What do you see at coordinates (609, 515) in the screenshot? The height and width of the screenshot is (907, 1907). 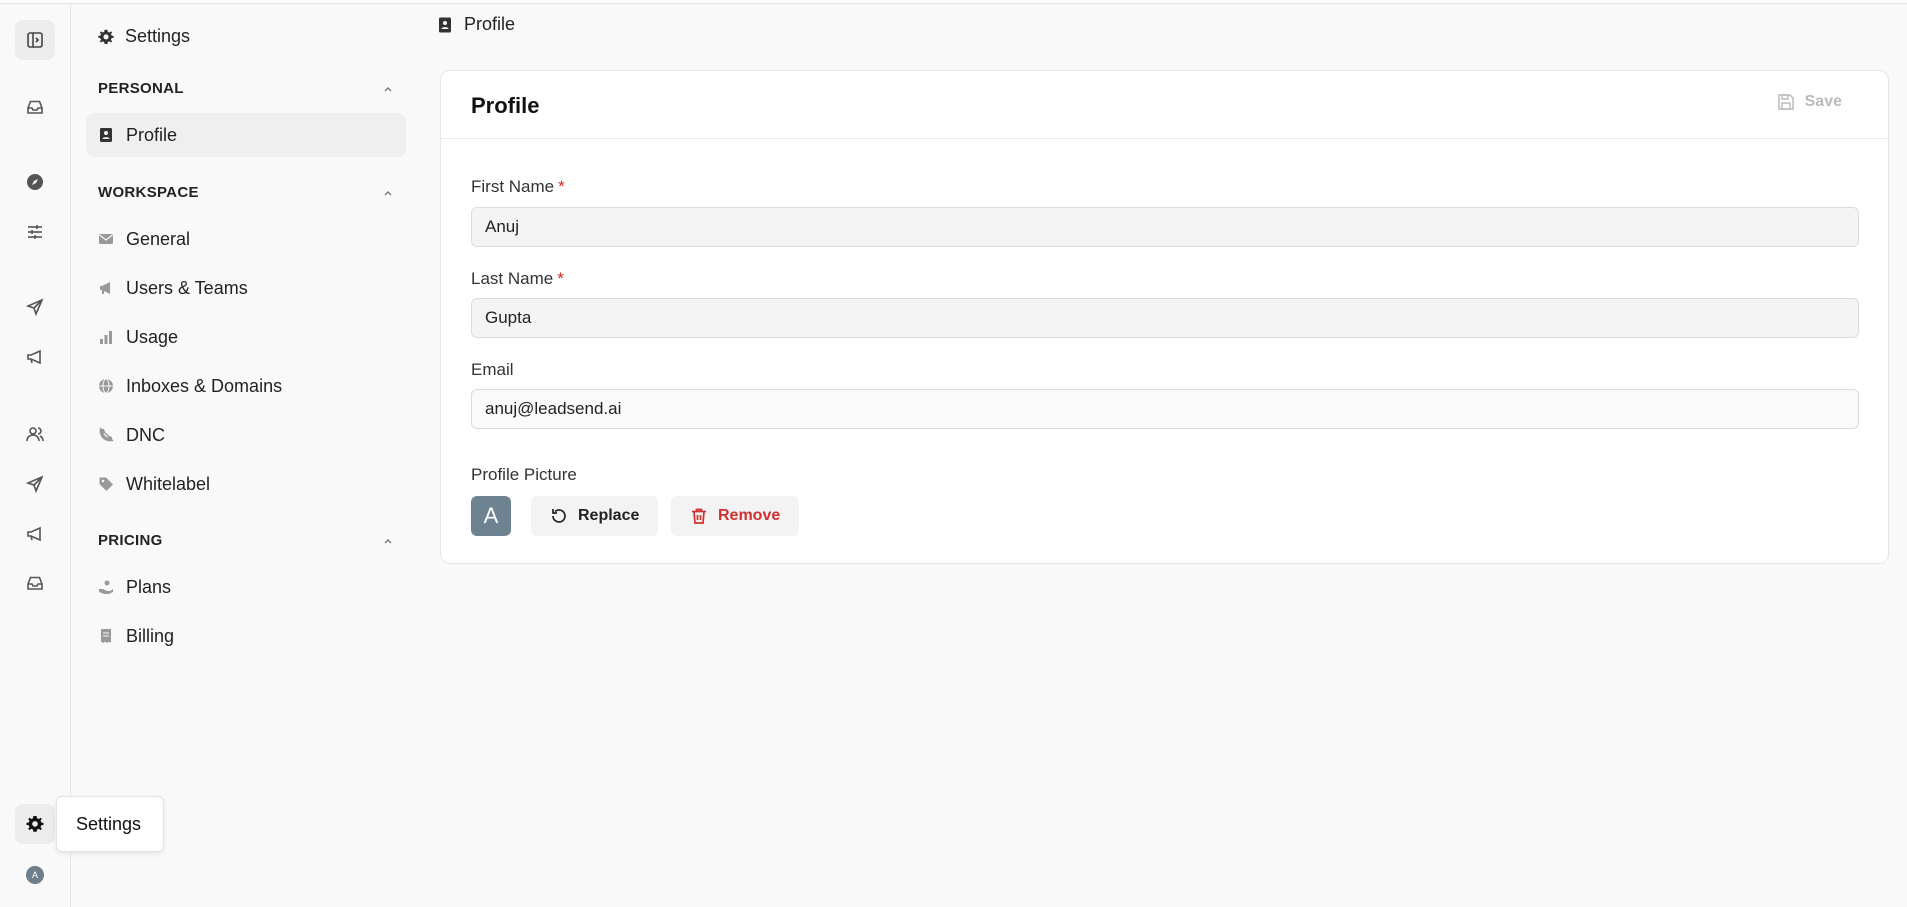 I see `replace-label: Replace` at bounding box center [609, 515].